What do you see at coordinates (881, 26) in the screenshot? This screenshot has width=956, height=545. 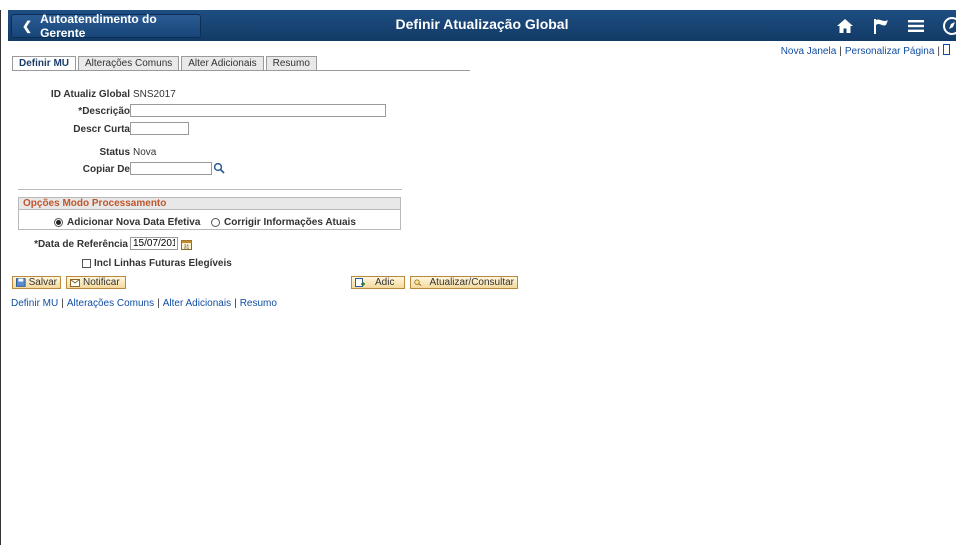 I see `flag-icon` at bounding box center [881, 26].